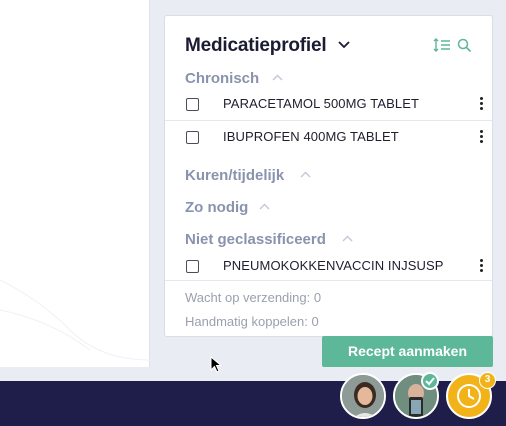  What do you see at coordinates (75, 320) in the screenshot?
I see `background-pattern` at bounding box center [75, 320].